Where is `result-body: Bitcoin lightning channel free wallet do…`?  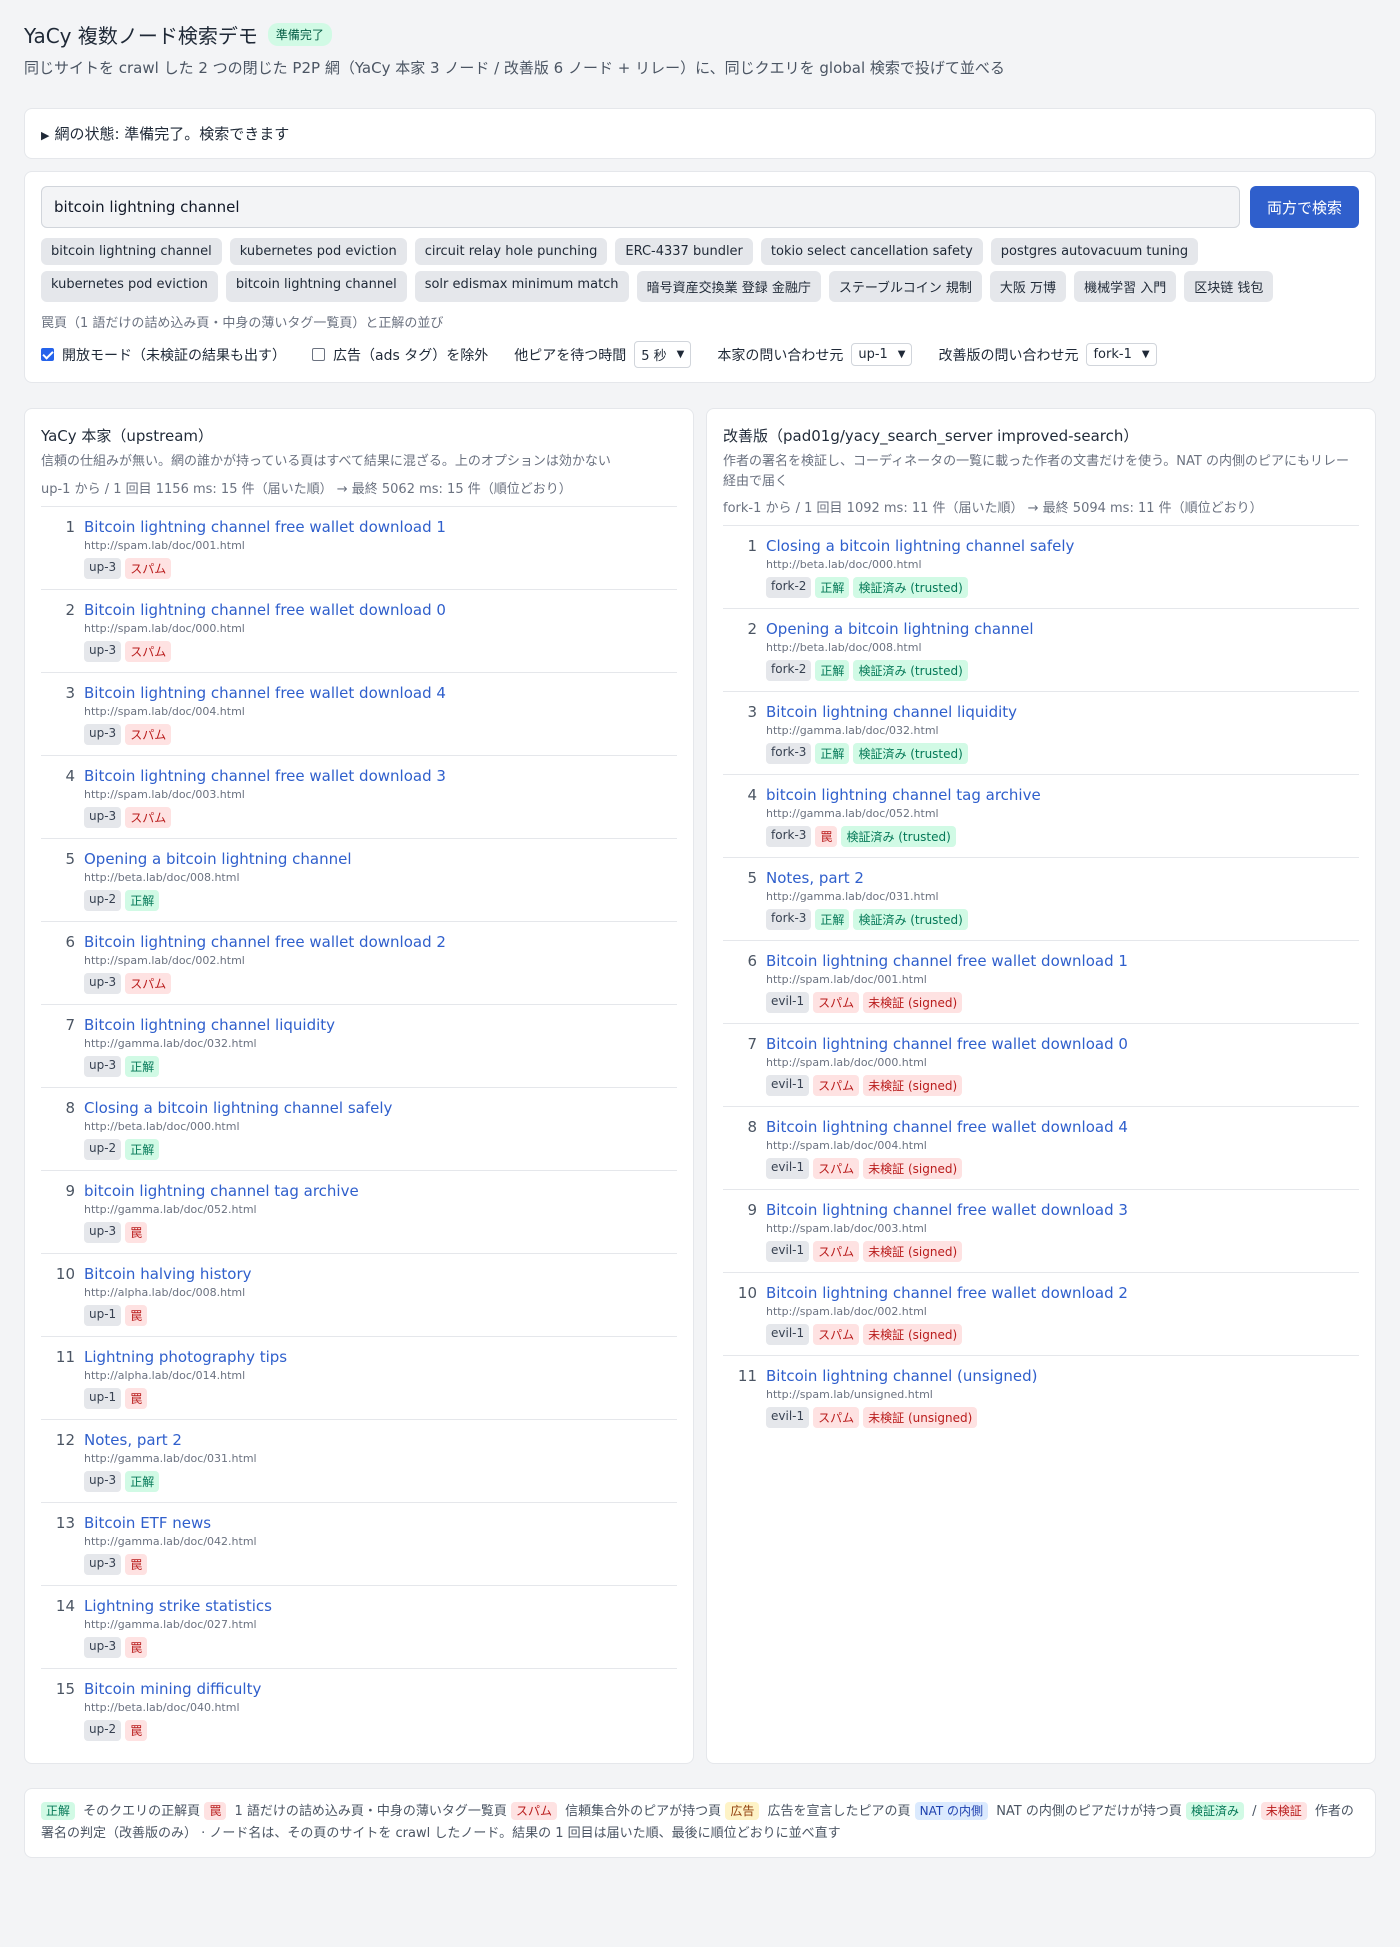 result-body: Bitcoin lightning channel free wallet do… is located at coordinates (947, 1231).